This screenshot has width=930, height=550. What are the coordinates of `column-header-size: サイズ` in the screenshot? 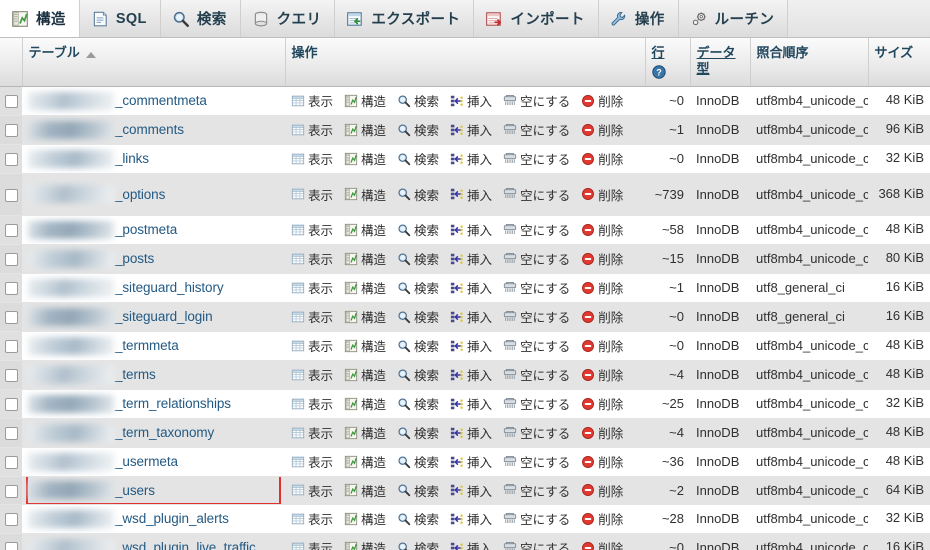 It's located at (899, 62).